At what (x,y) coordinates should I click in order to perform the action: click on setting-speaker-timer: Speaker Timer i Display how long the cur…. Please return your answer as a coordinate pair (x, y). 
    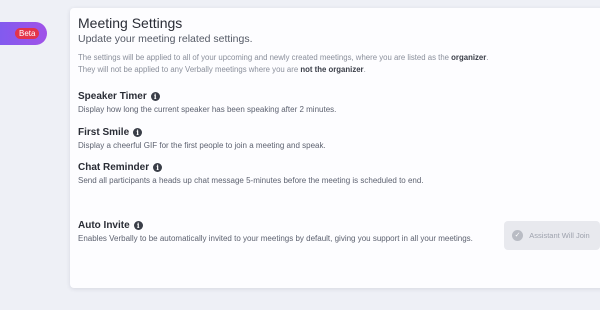
    Looking at the image, I should click on (278, 102).